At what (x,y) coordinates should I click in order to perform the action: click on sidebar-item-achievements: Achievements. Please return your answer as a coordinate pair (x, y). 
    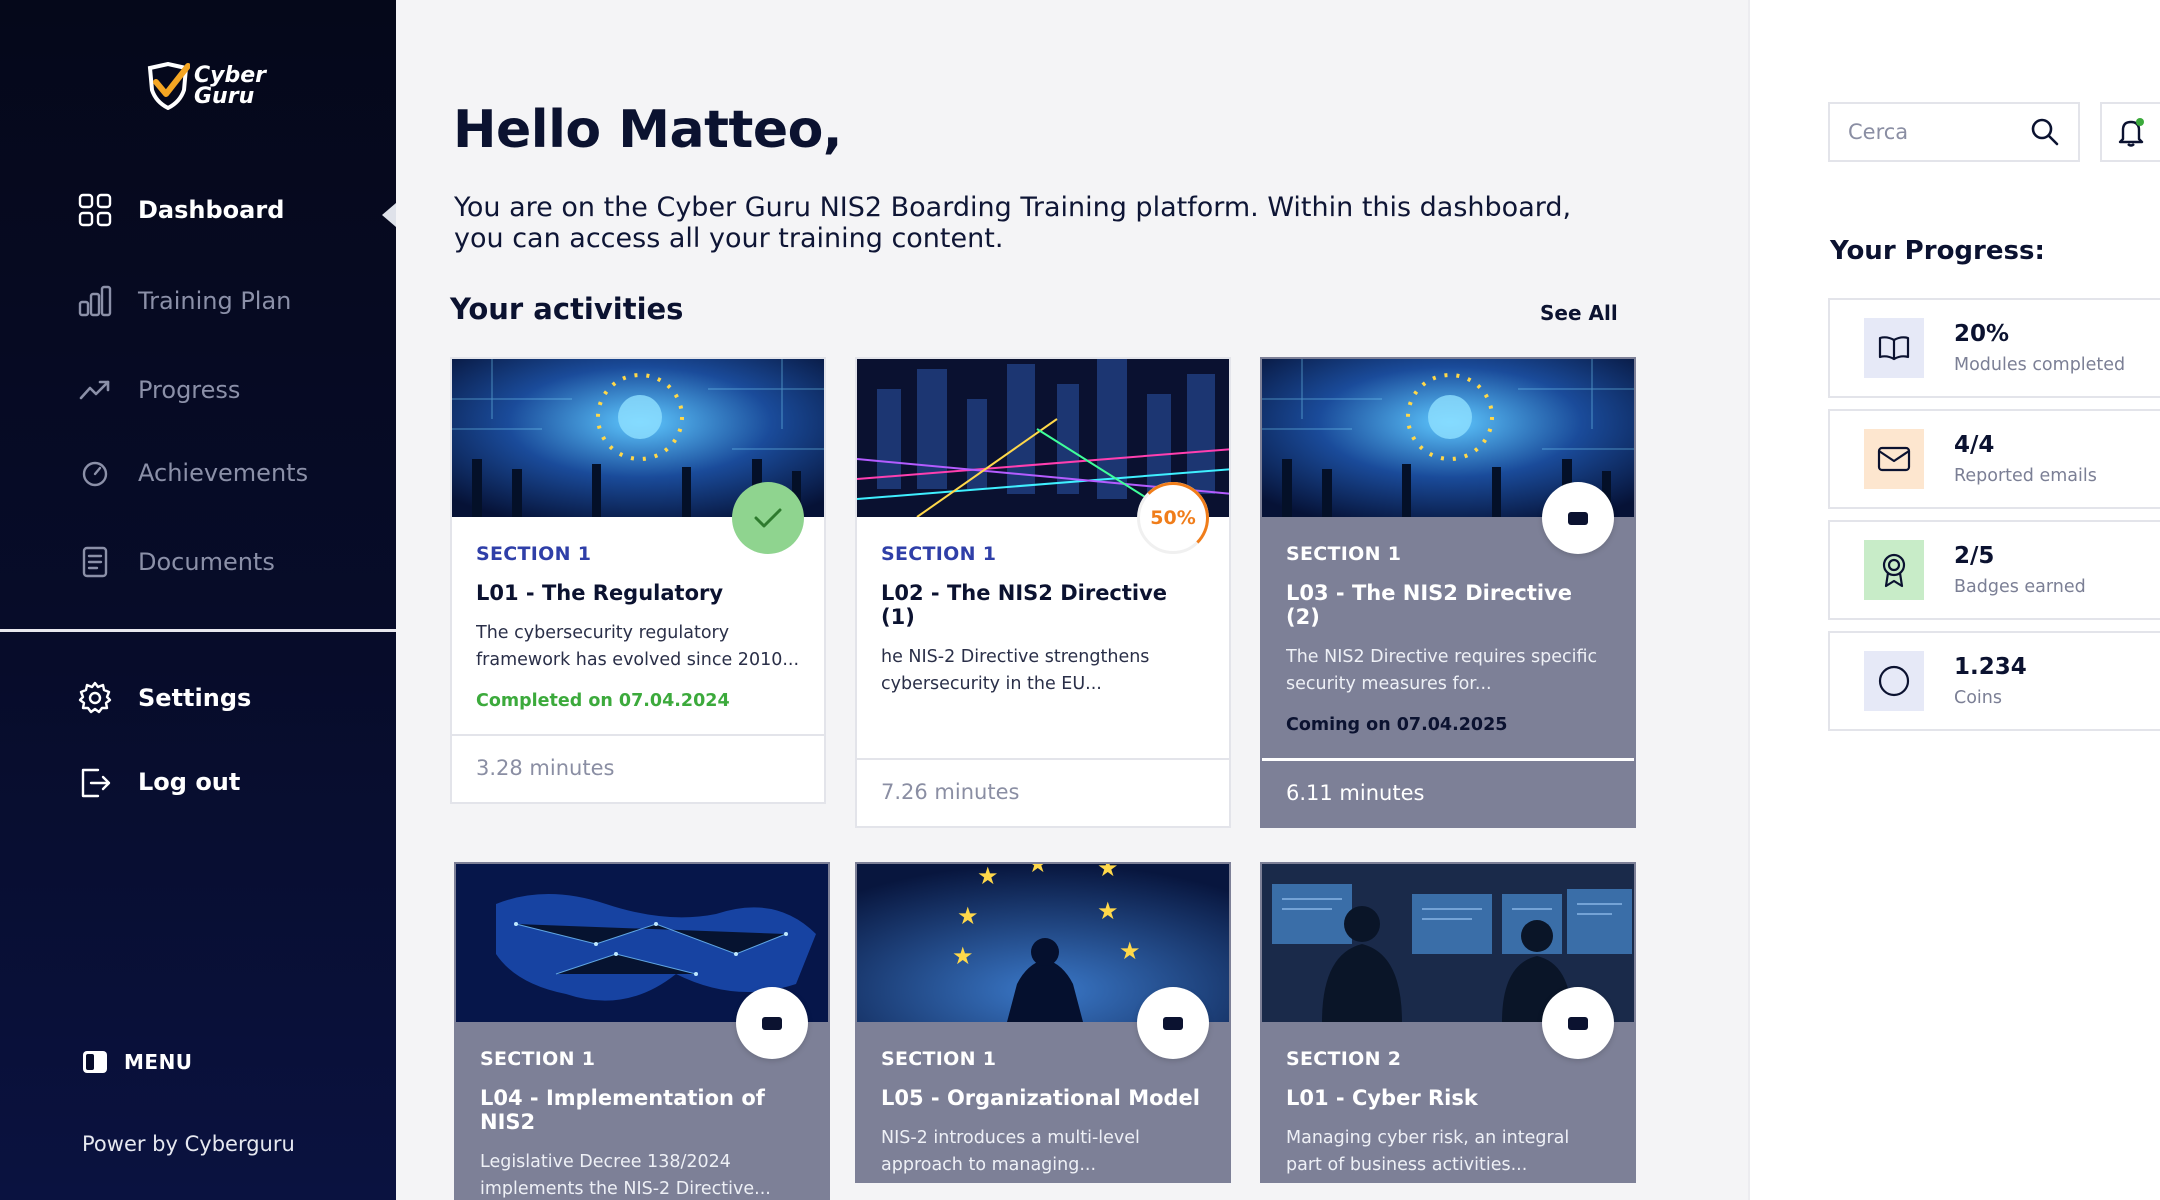
    Looking at the image, I should click on (193, 473).